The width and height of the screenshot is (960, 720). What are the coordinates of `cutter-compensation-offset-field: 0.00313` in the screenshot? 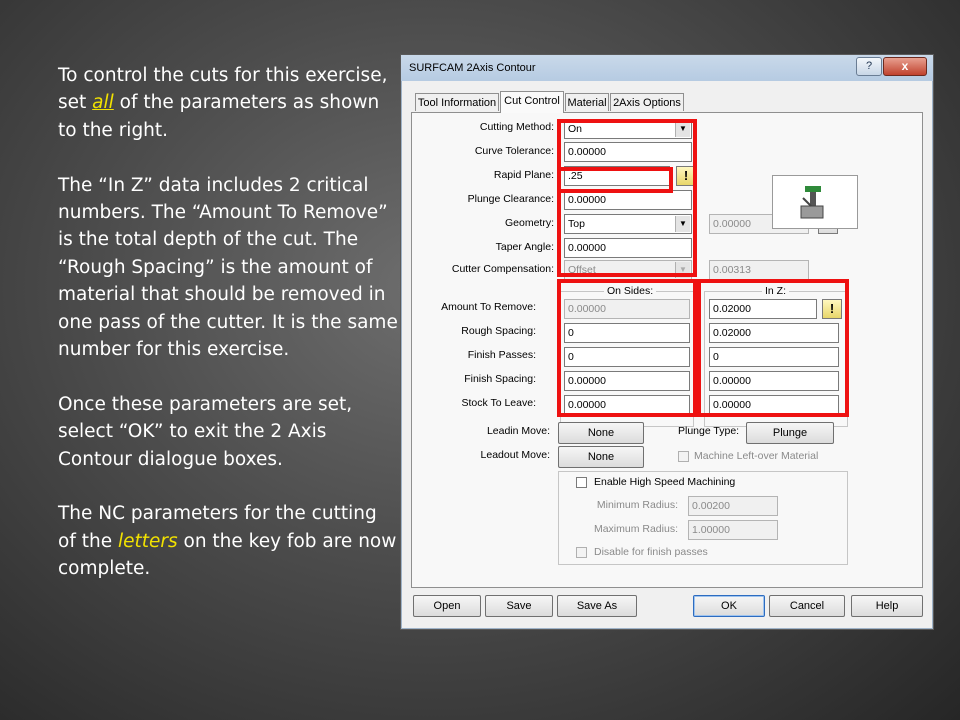 It's located at (759, 270).